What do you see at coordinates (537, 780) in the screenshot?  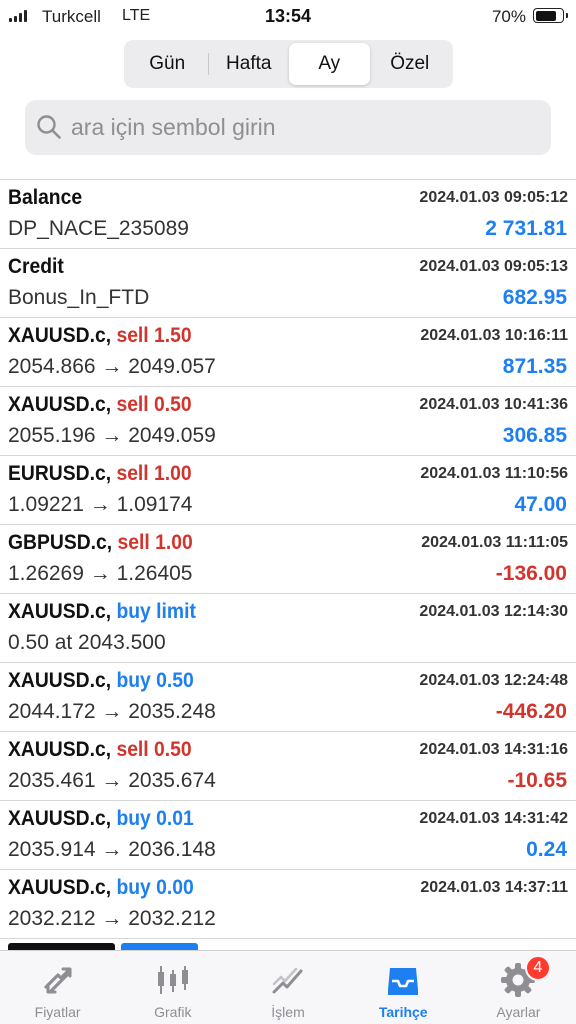 I see `row-profit: -10.65` at bounding box center [537, 780].